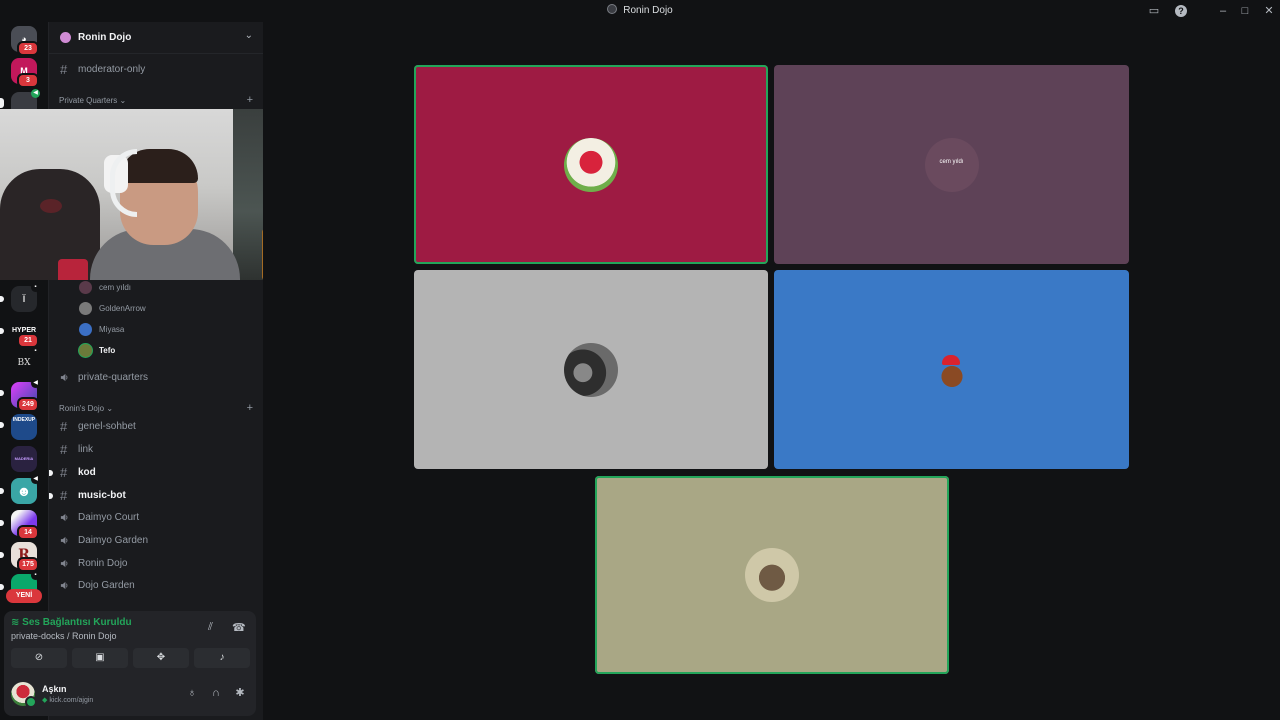 The height and width of the screenshot is (720, 1280). What do you see at coordinates (612, 9) in the screenshot?
I see `guild-logo-icon` at bounding box center [612, 9].